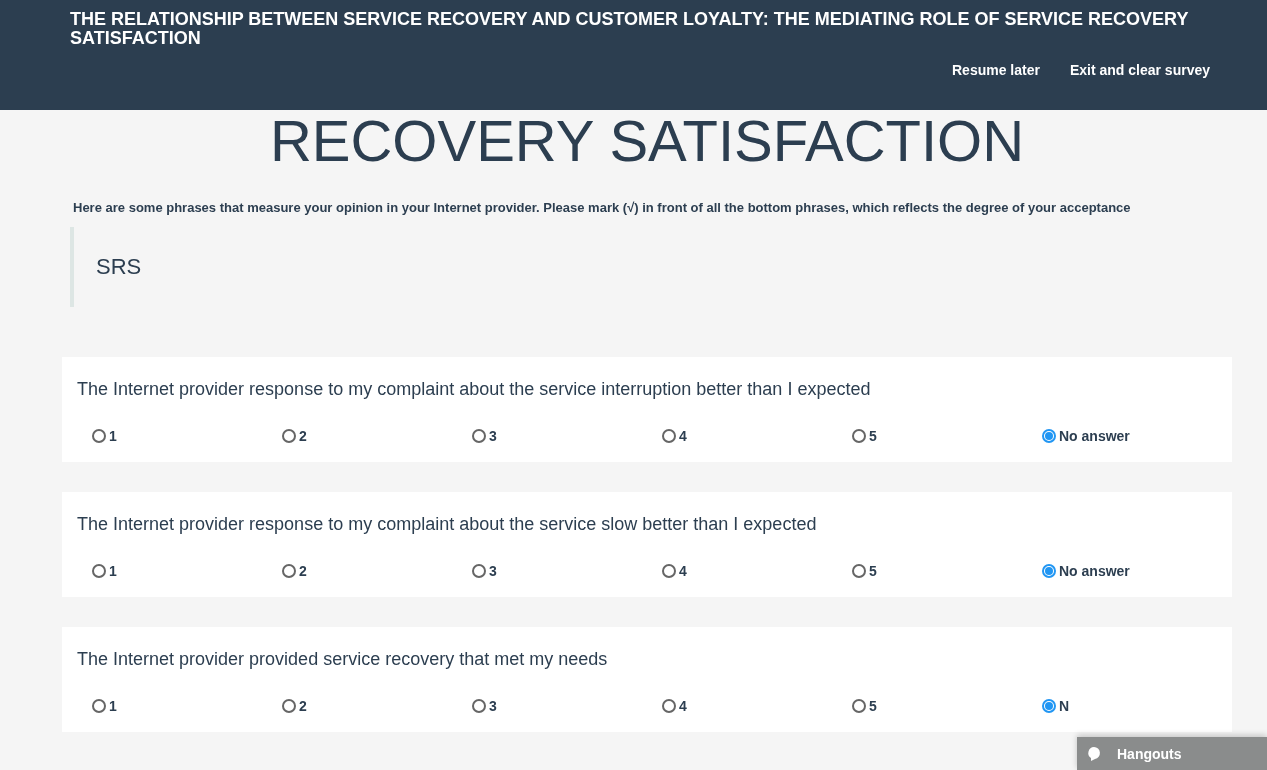 This screenshot has height=770, width=1267. What do you see at coordinates (119, 267) in the screenshot?
I see `section-title: SRS` at bounding box center [119, 267].